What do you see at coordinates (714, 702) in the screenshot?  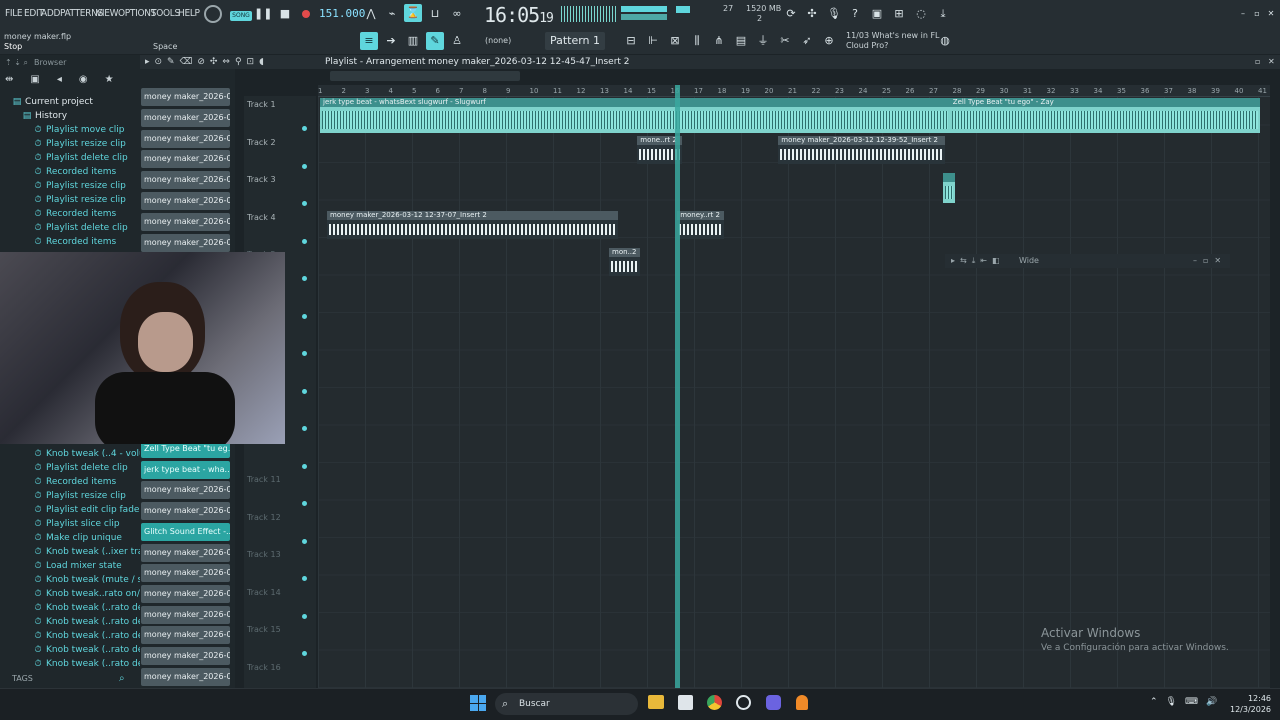 I see `chrome-icon` at bounding box center [714, 702].